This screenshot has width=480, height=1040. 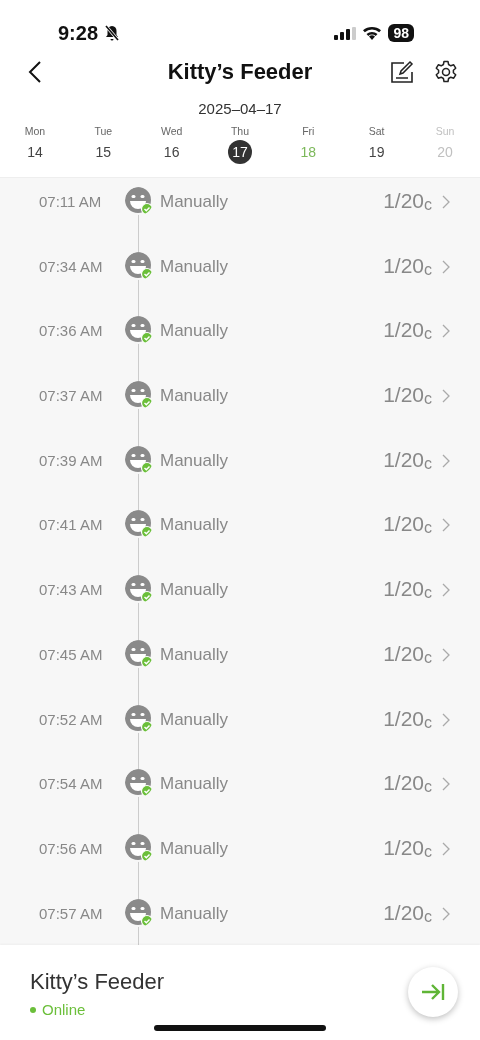 I want to click on day-tab: Wed 16, so click(x=171, y=151).